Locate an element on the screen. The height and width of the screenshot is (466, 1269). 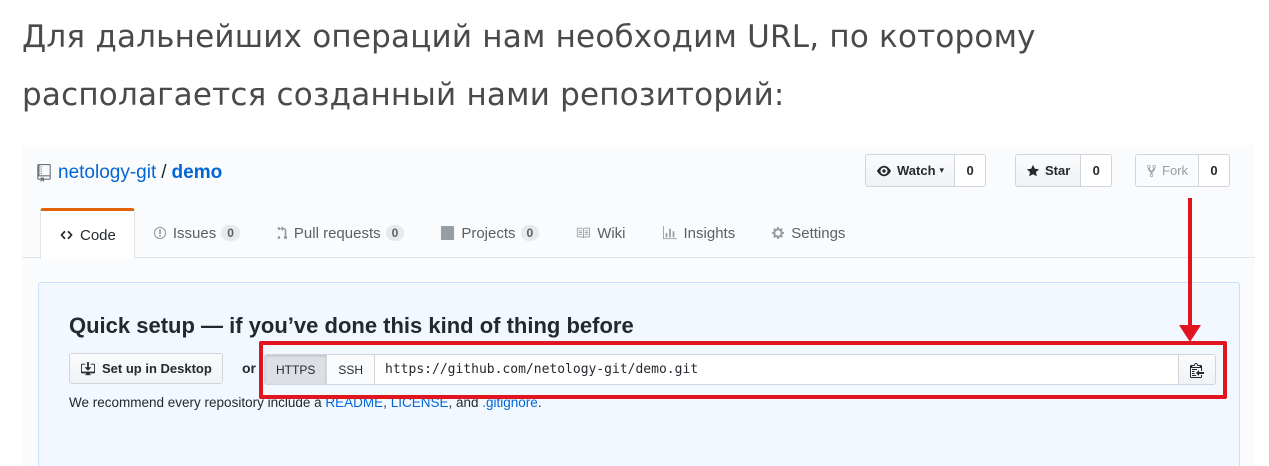
tab-issues: Issues 0 is located at coordinates (196, 233).